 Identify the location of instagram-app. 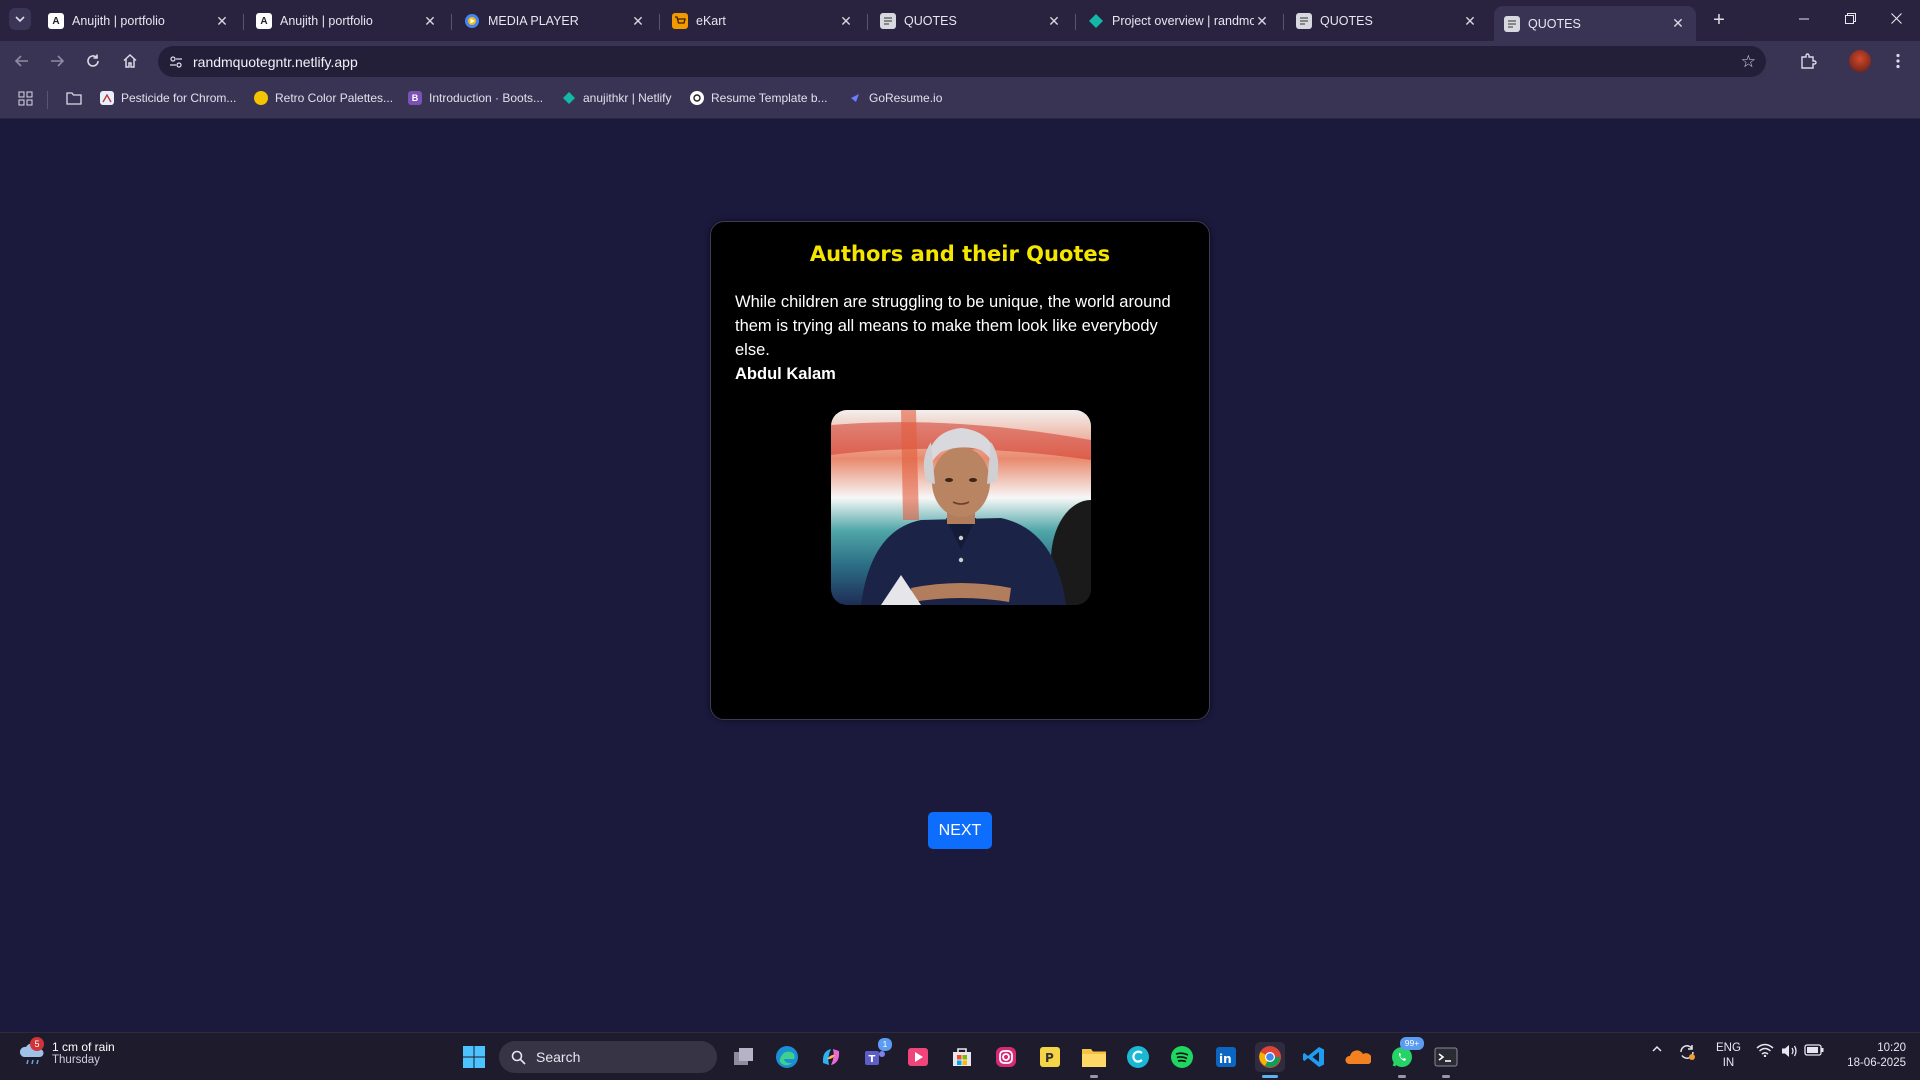
(1006, 1057).